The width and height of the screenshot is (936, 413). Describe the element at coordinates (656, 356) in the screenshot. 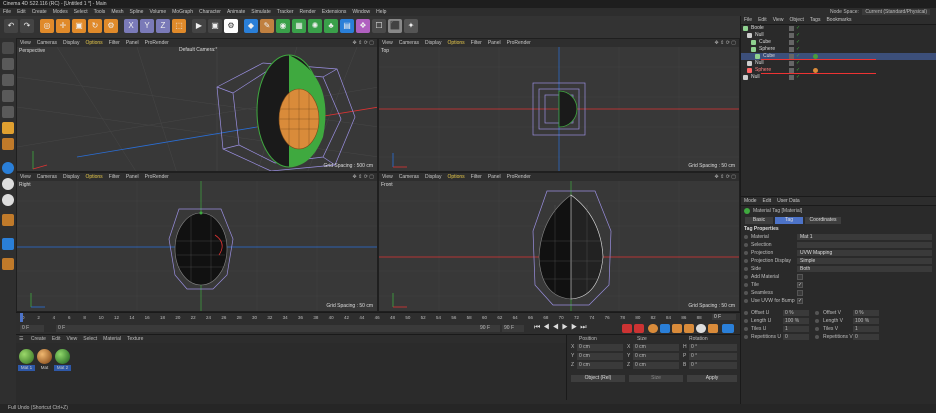

I see `size-field: 0 cm` at that location.